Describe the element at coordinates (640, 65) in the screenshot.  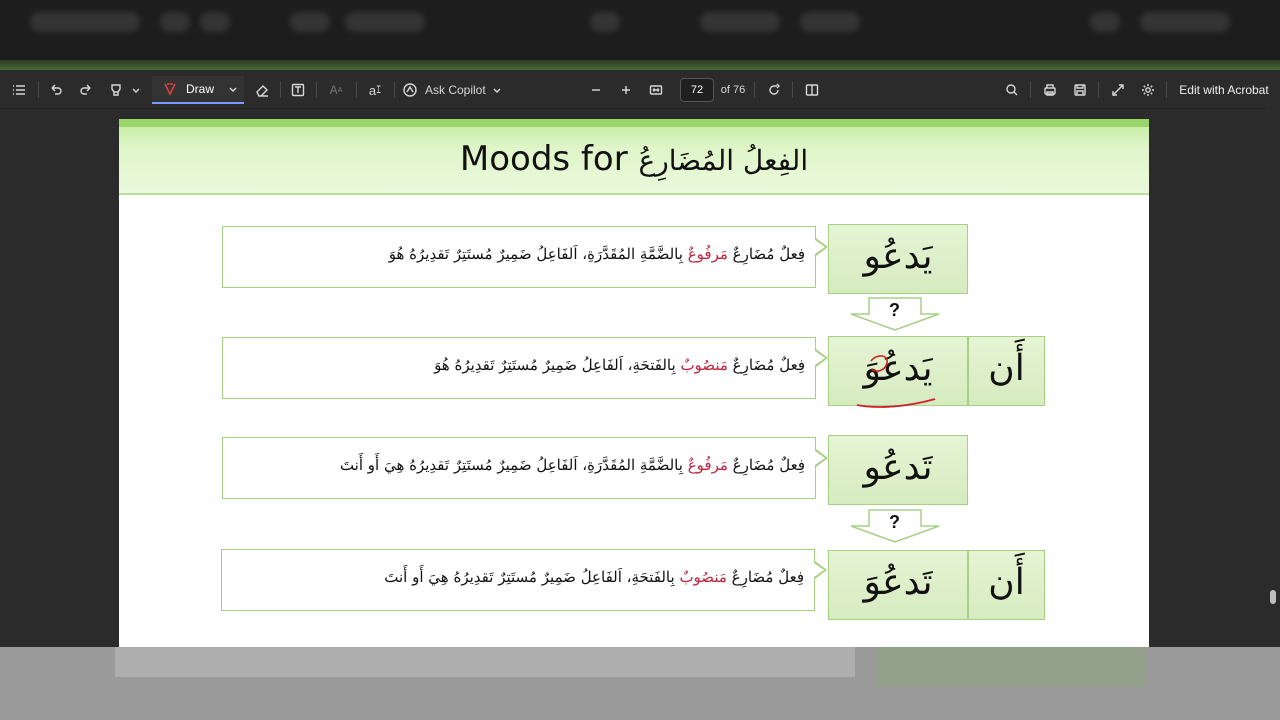
I see `blurred-strip` at that location.